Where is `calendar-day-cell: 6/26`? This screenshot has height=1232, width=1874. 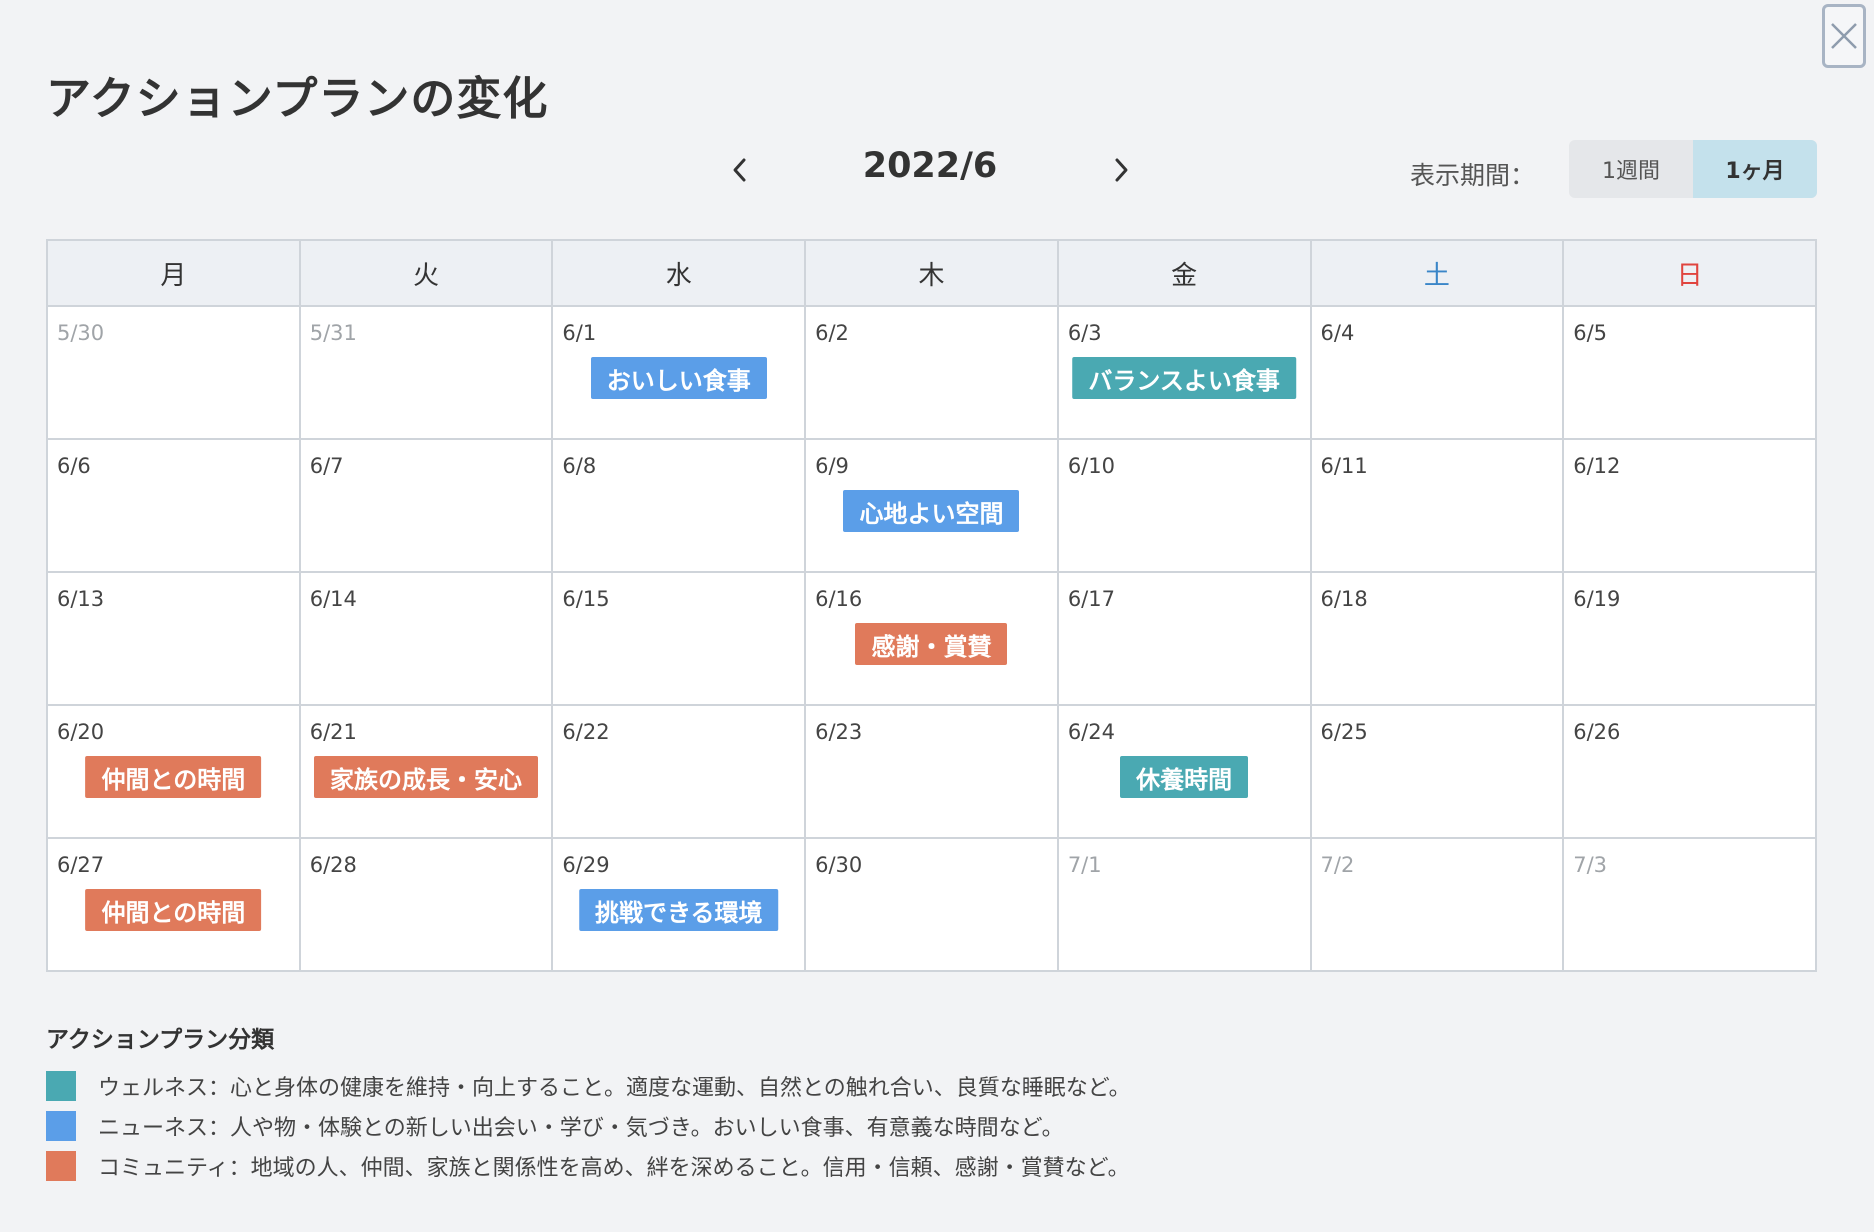 calendar-day-cell: 6/26 is located at coordinates (1689, 771).